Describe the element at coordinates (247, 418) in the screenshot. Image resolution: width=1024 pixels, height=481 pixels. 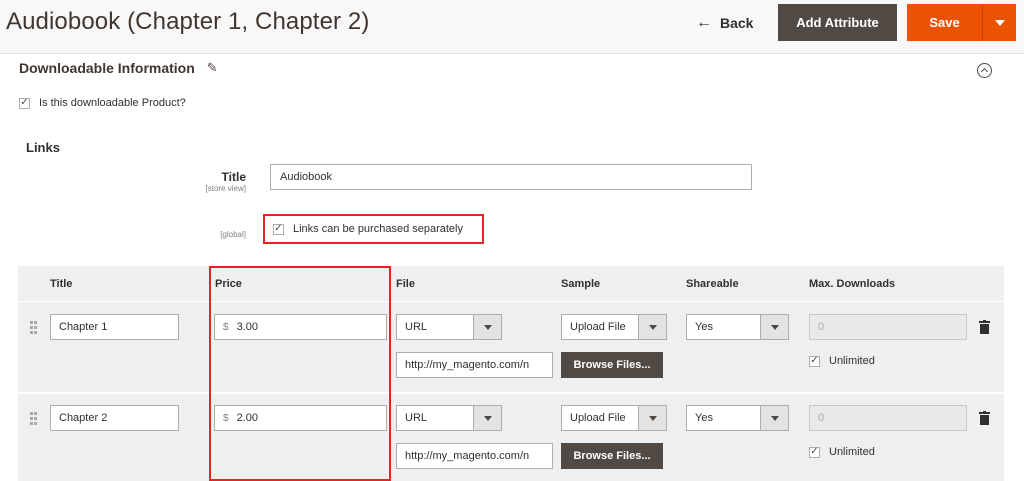
I see `link-price-value: 2.00` at that location.